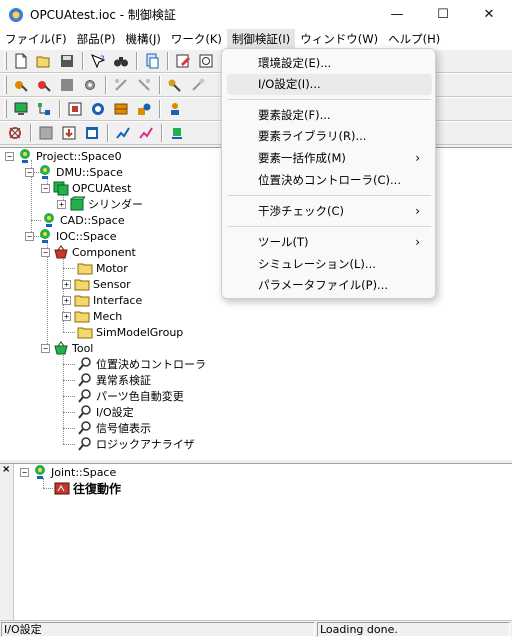 Image resolution: width=512 pixels, height=637 pixels. Describe the element at coordinates (86, 188) in the screenshot. I see `tree-node-opcuatest: − OPCUAtest` at that location.